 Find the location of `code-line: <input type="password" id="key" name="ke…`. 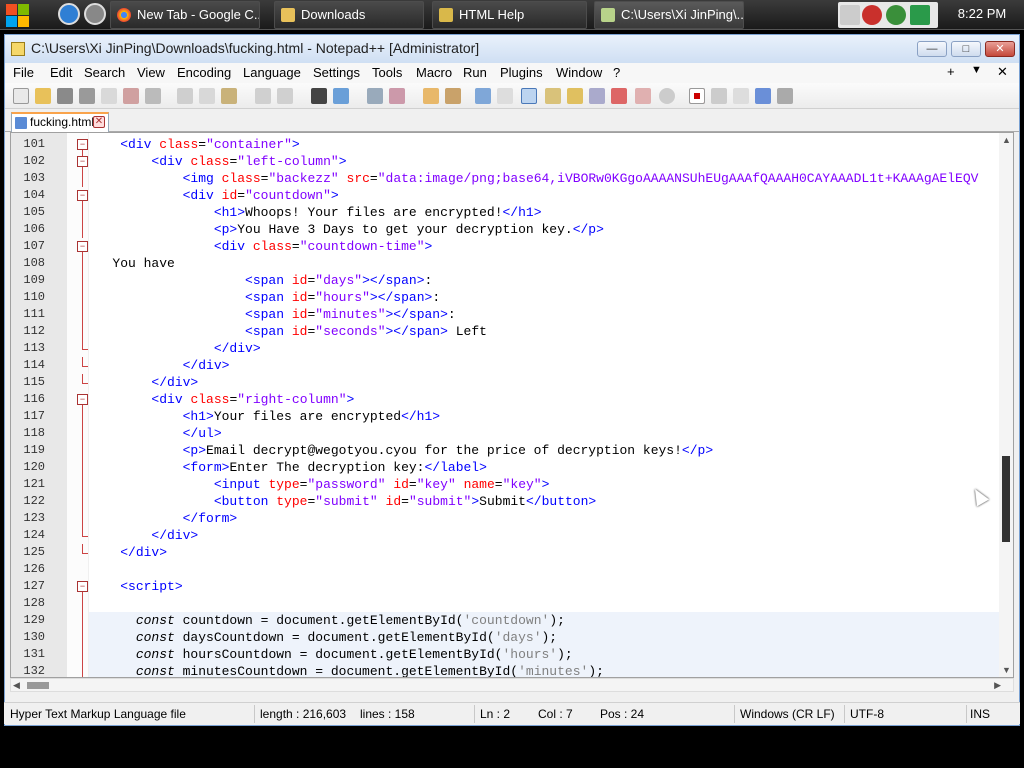

code-line: <input type="password" id="key" name="ke… is located at coordinates (544, 484).